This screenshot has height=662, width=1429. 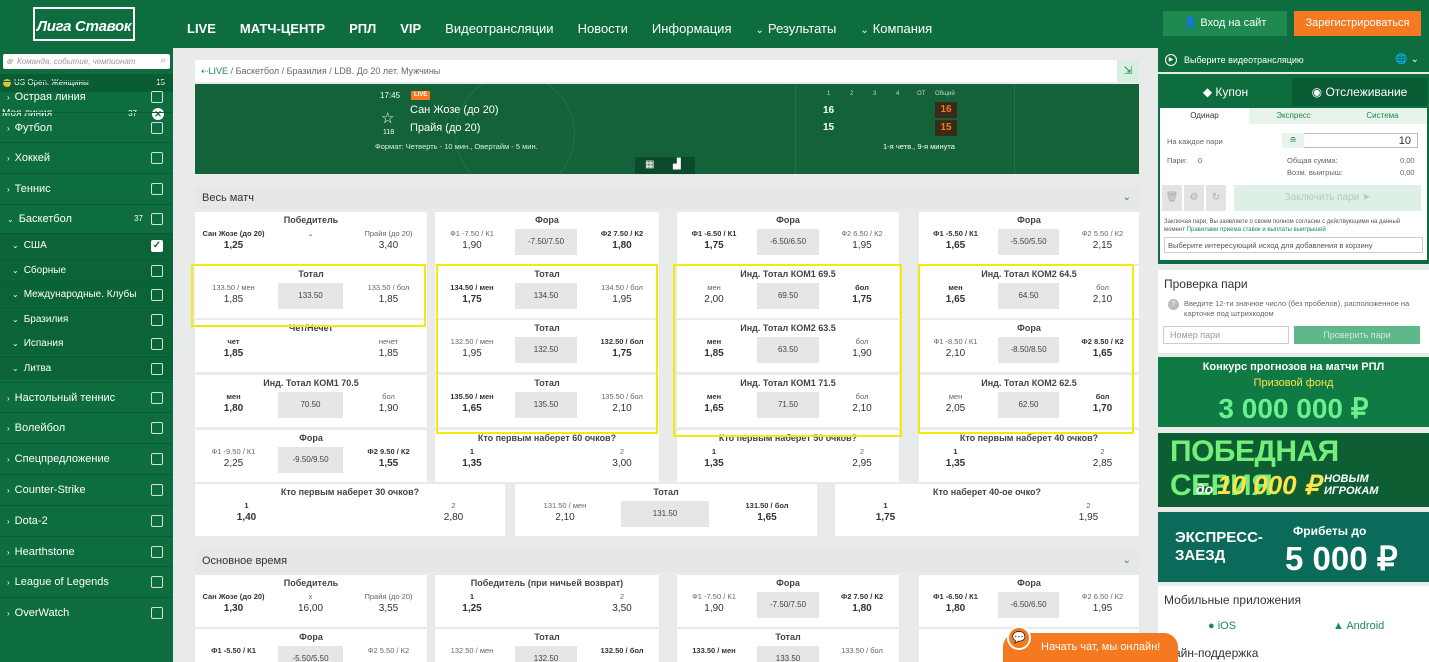 I want to click on back-to-live-link: ⇠LIVE, so click(x=214, y=71).